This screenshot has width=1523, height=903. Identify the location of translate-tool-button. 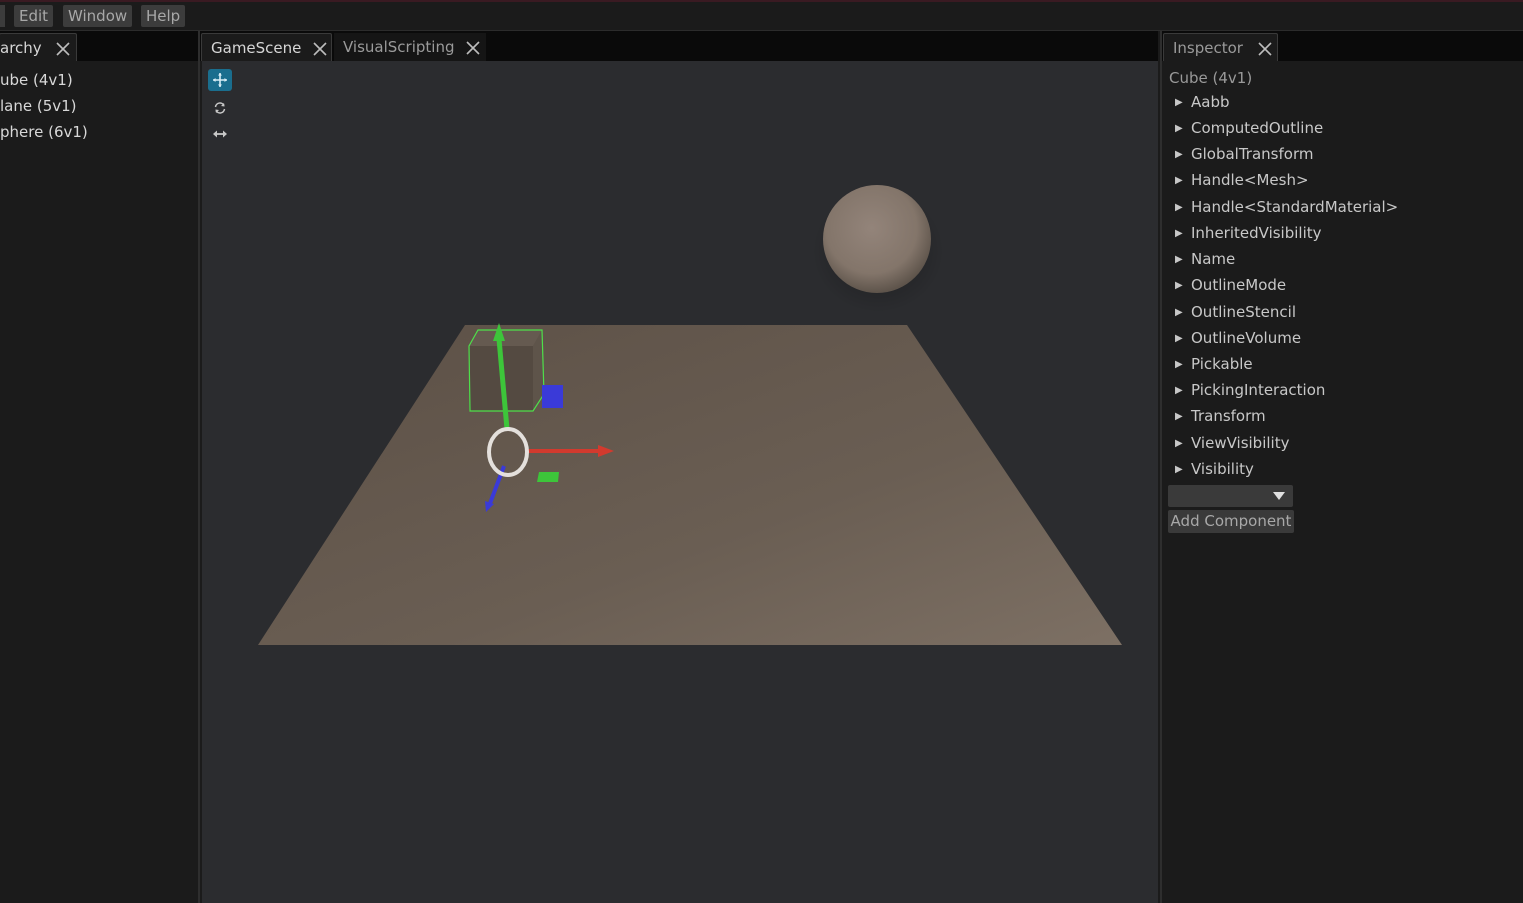
(220, 80).